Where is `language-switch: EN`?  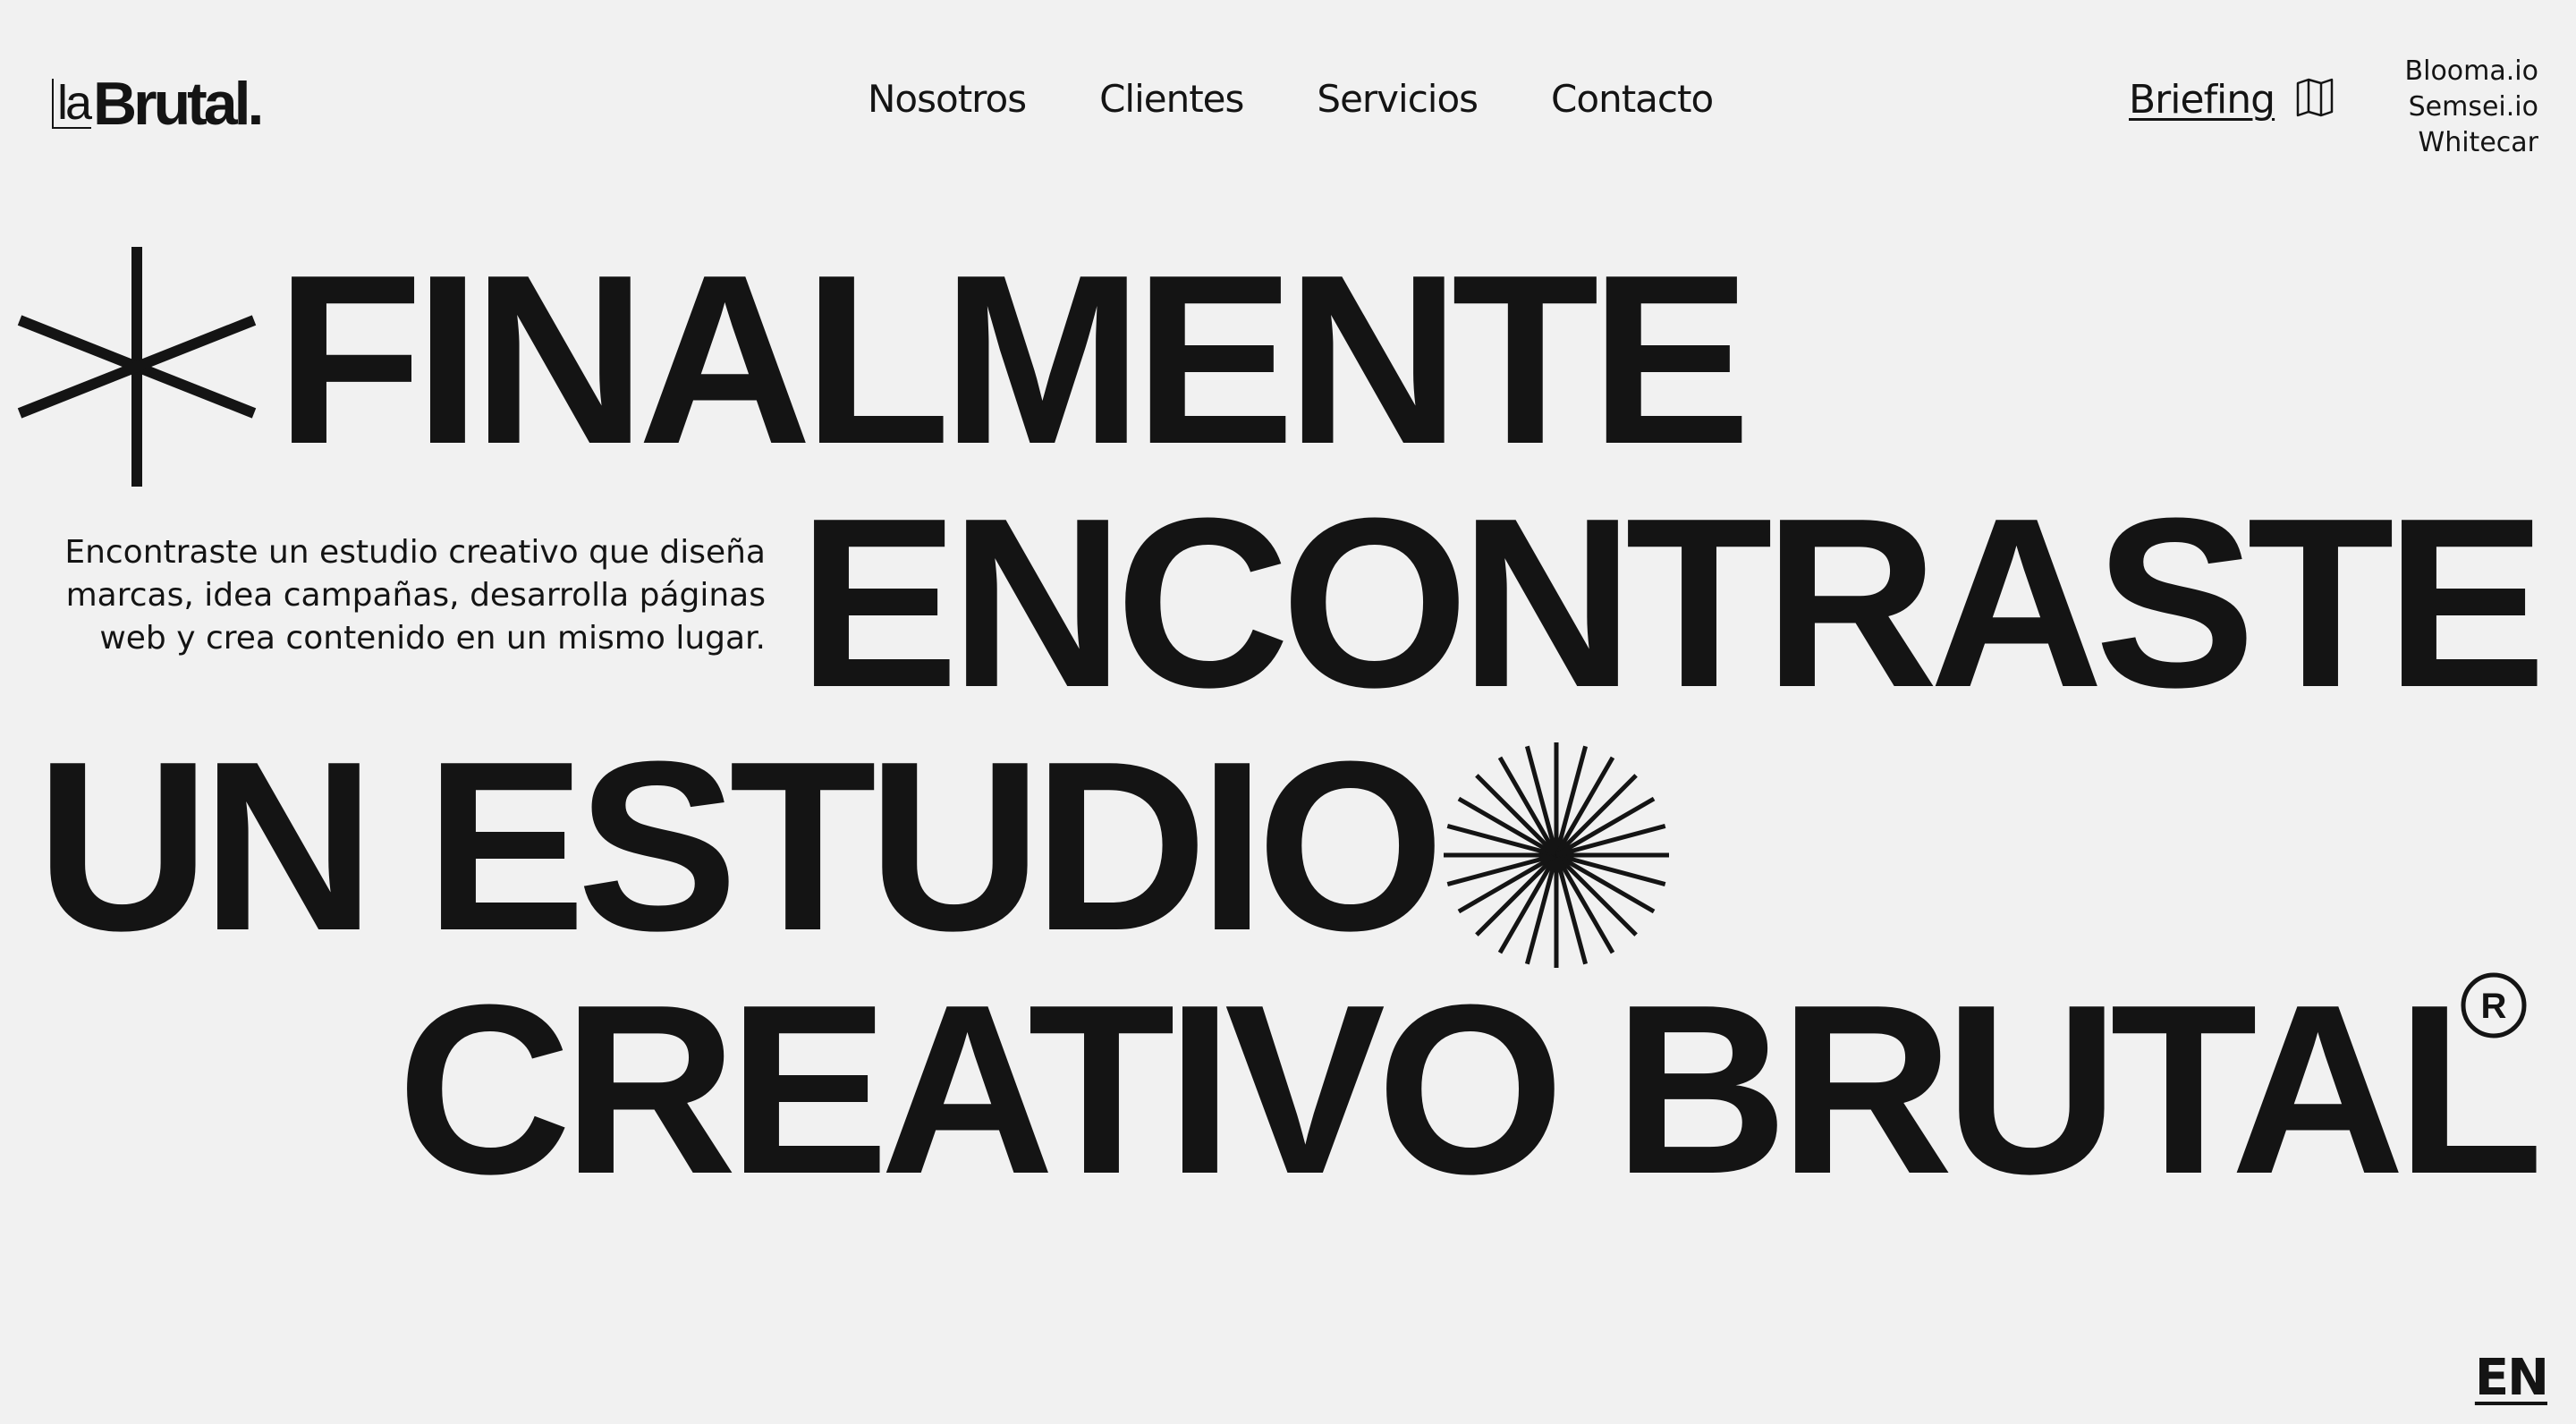 language-switch: EN is located at coordinates (2512, 1378).